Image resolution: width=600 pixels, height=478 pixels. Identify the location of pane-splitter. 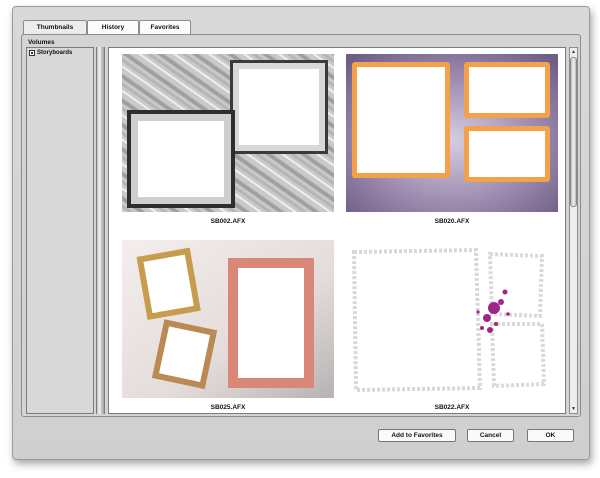
(100, 230).